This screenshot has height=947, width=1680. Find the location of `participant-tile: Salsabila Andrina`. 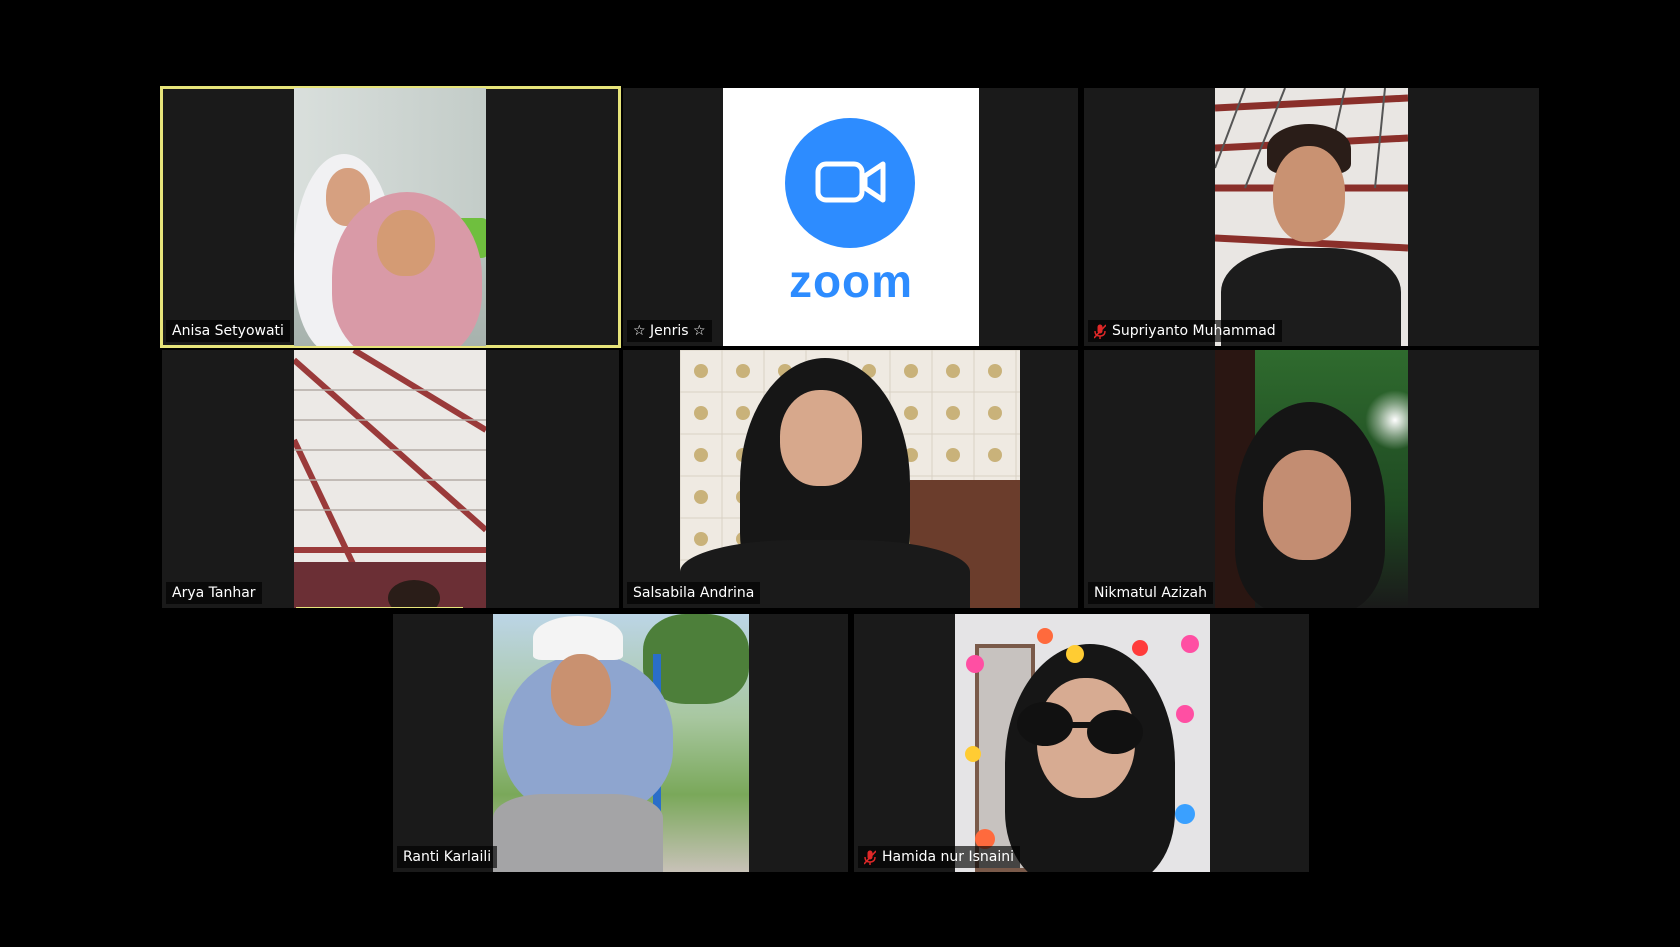

participant-tile: Salsabila Andrina is located at coordinates (850, 479).